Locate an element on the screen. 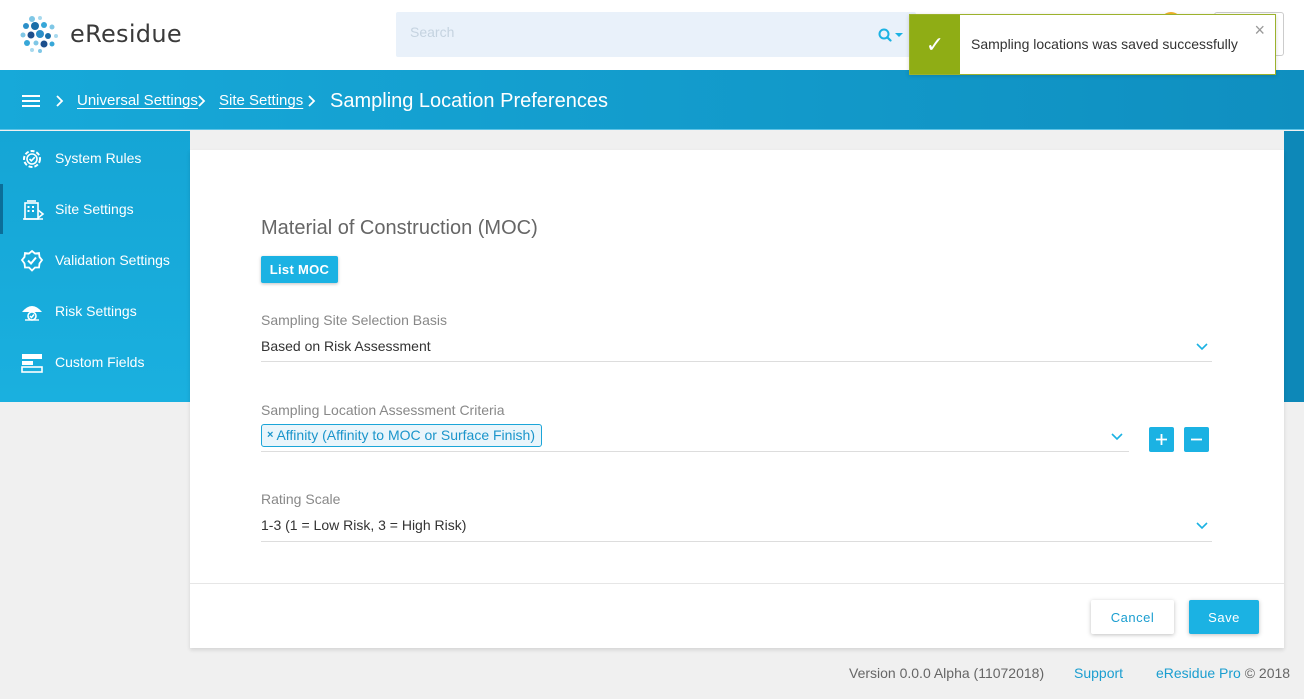 The image size is (1304, 699). brand-link: eResidue Pro is located at coordinates (1198, 673).